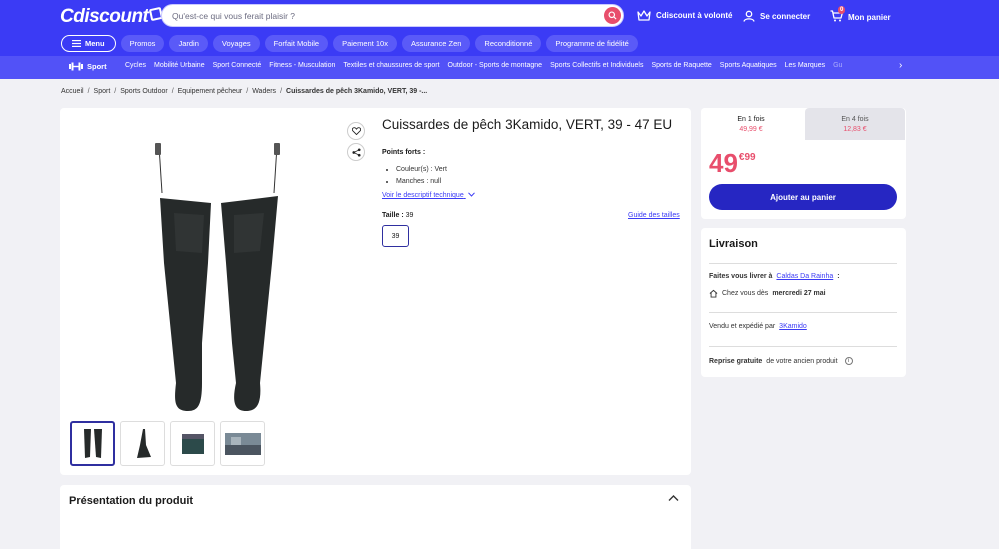 Image resolution: width=999 pixels, height=549 pixels. I want to click on seller-link: 3Kamido, so click(793, 326).